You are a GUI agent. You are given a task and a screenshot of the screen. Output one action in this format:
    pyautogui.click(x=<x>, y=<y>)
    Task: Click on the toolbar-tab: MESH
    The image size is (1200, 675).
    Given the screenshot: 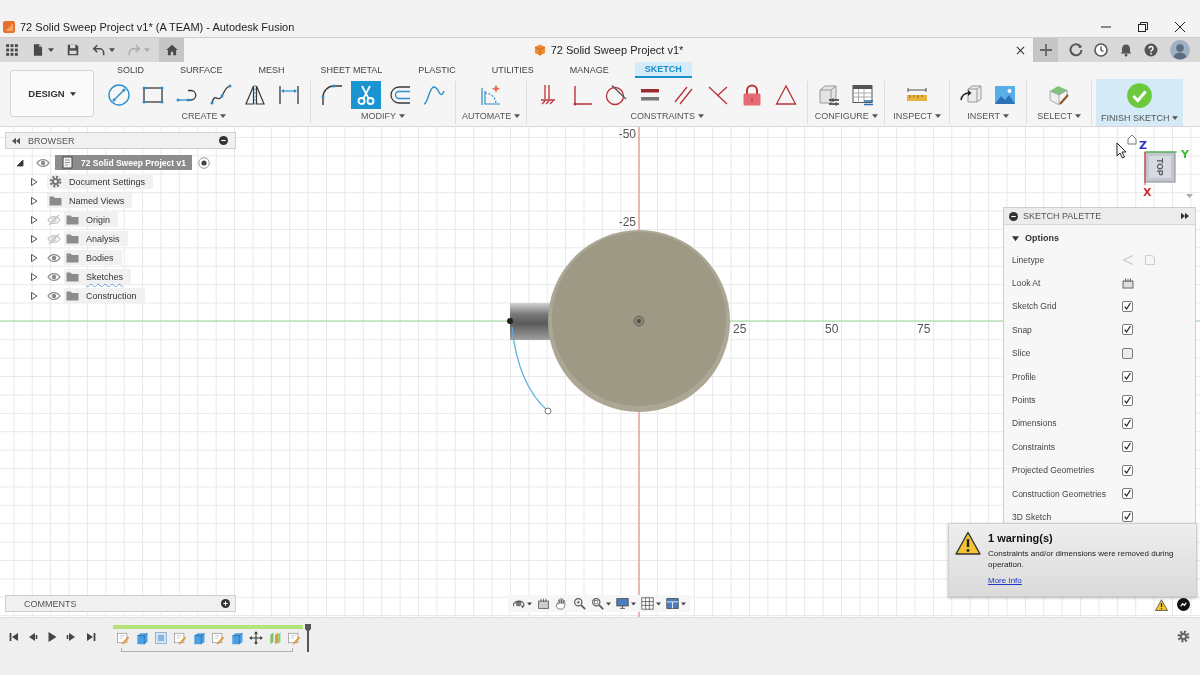 What is the action you would take?
    pyautogui.click(x=271, y=70)
    